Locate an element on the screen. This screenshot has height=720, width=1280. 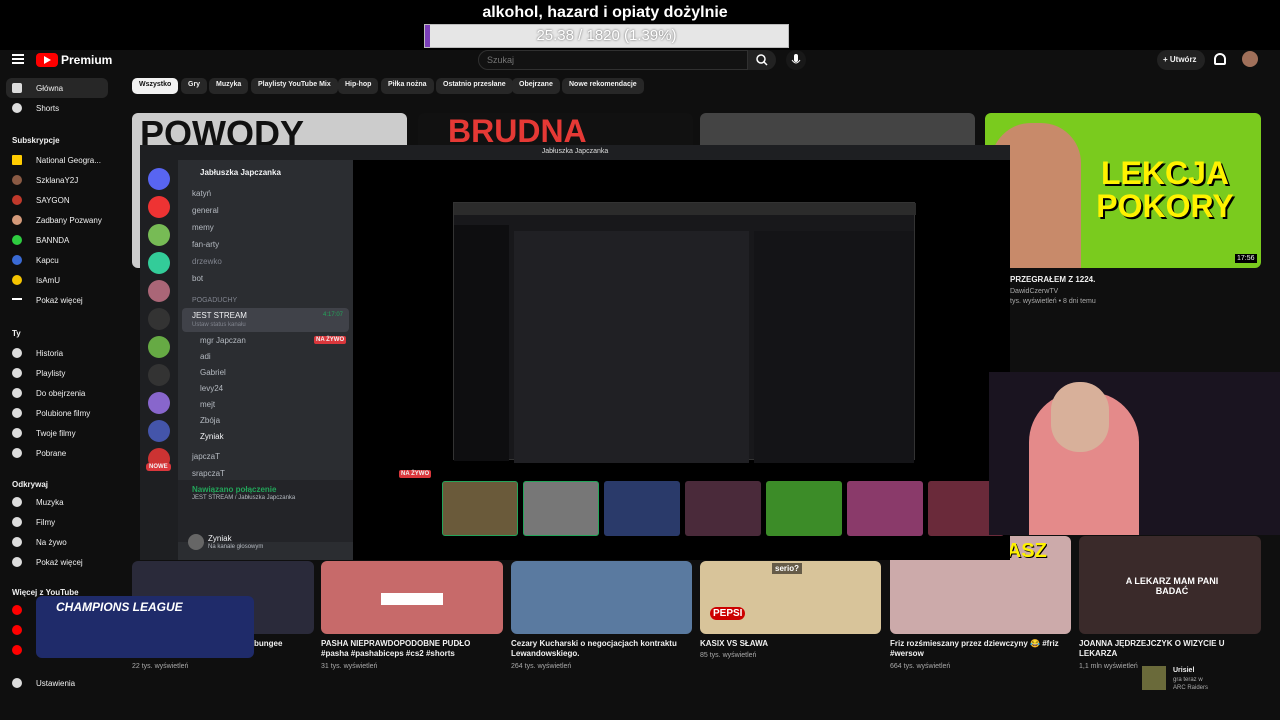
video-thumbnail: A LEKARZ MAM PANI BADAĆ is located at coordinates (1170, 585).